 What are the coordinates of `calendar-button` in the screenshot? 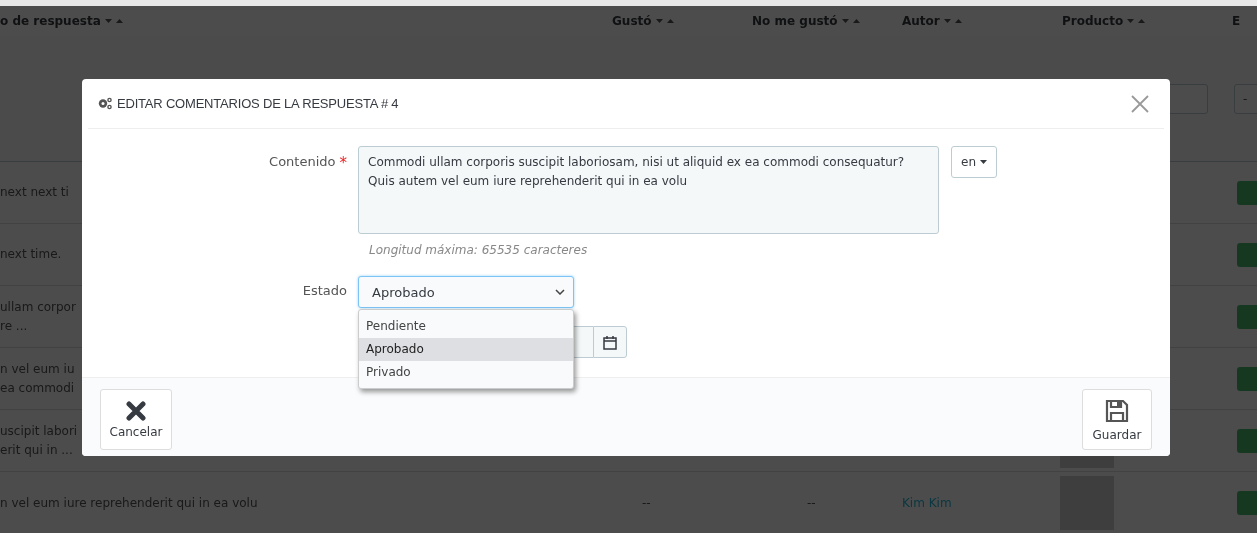 It's located at (610, 342).